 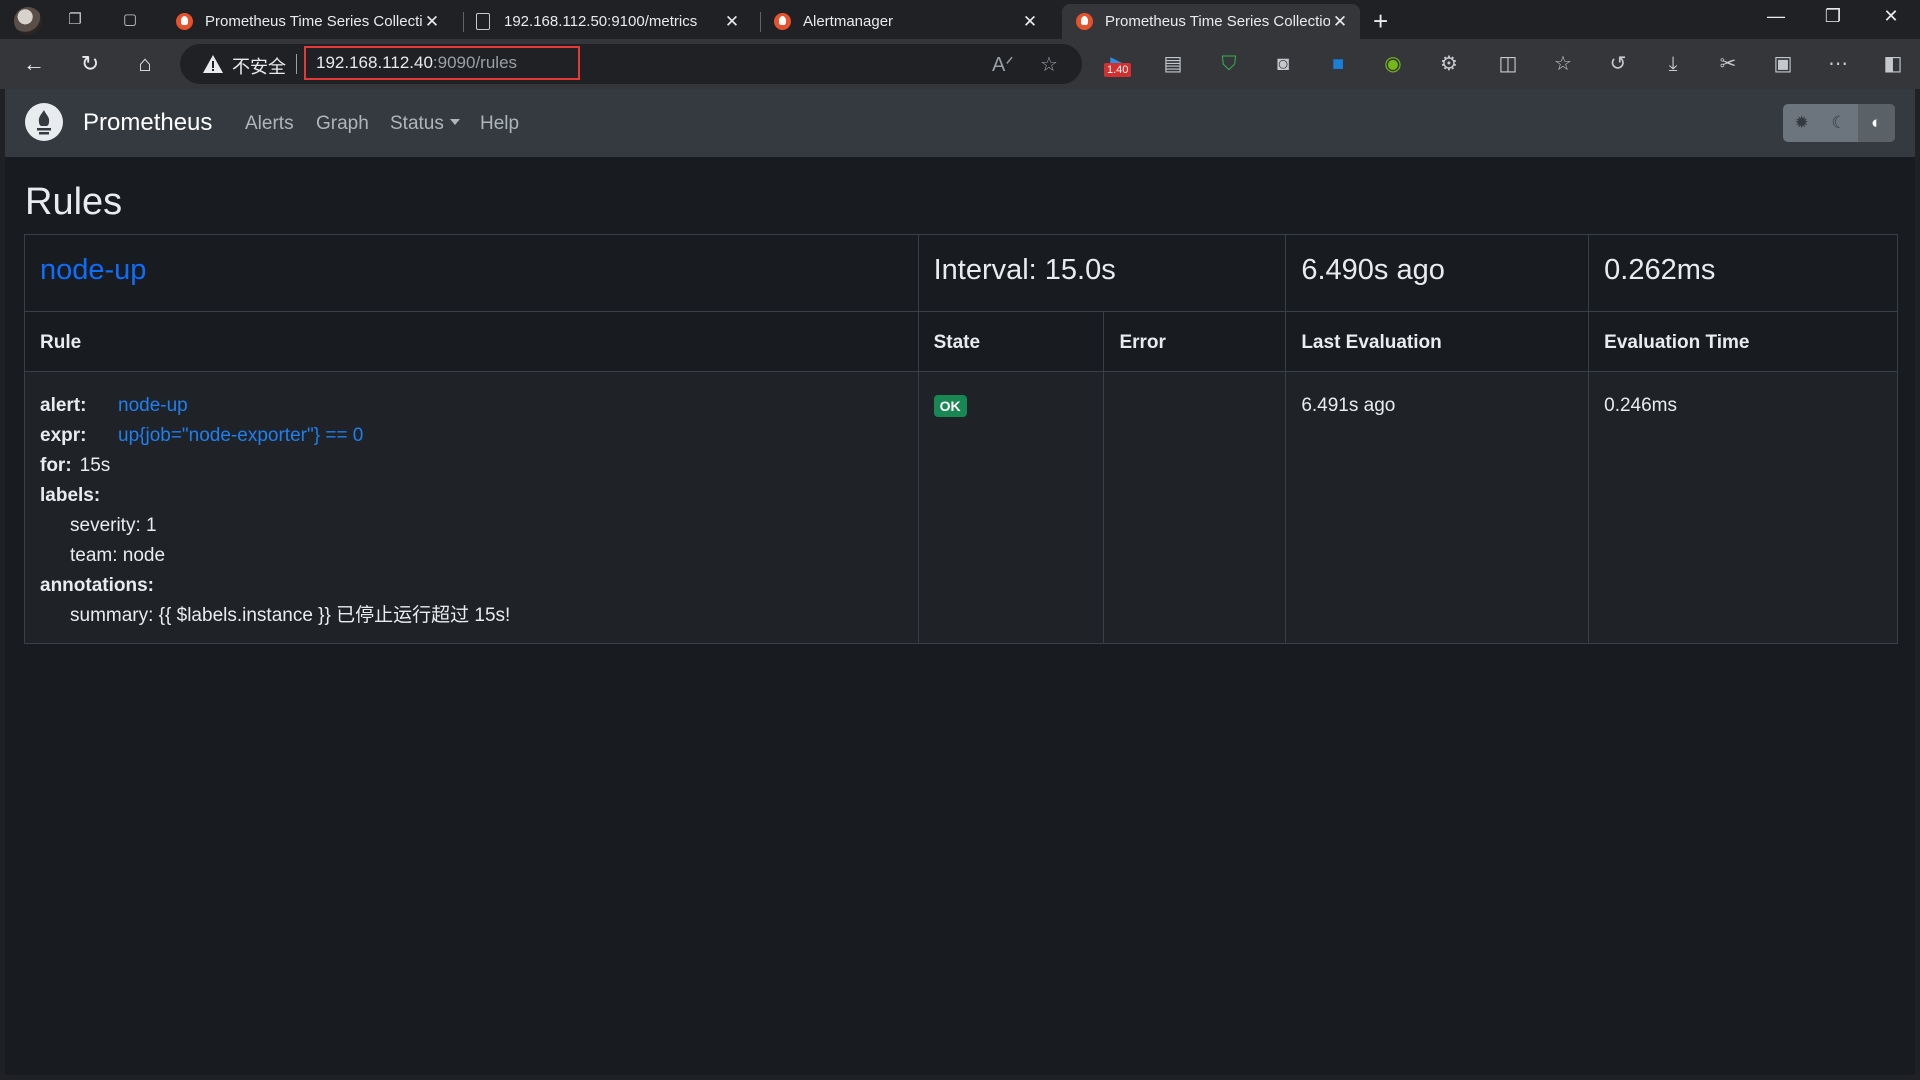 I want to click on restore-icon: ❐, so click(x=1833, y=16).